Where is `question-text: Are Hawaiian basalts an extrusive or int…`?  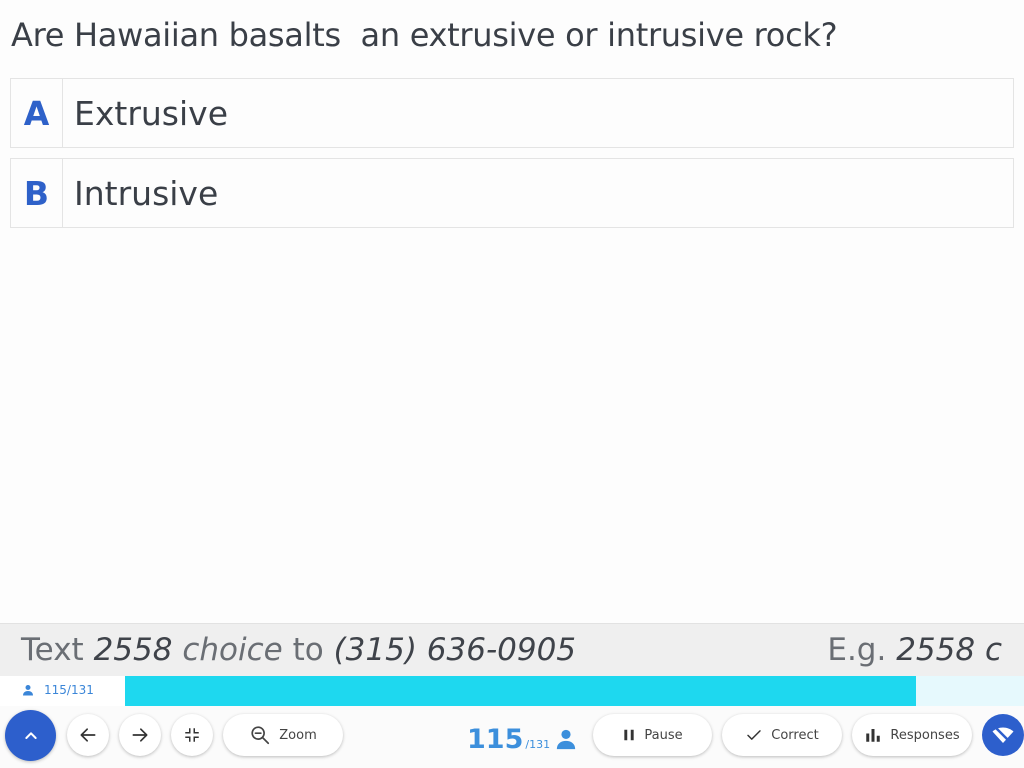 question-text: Are Hawaiian basalts an extrusive or int… is located at coordinates (424, 35).